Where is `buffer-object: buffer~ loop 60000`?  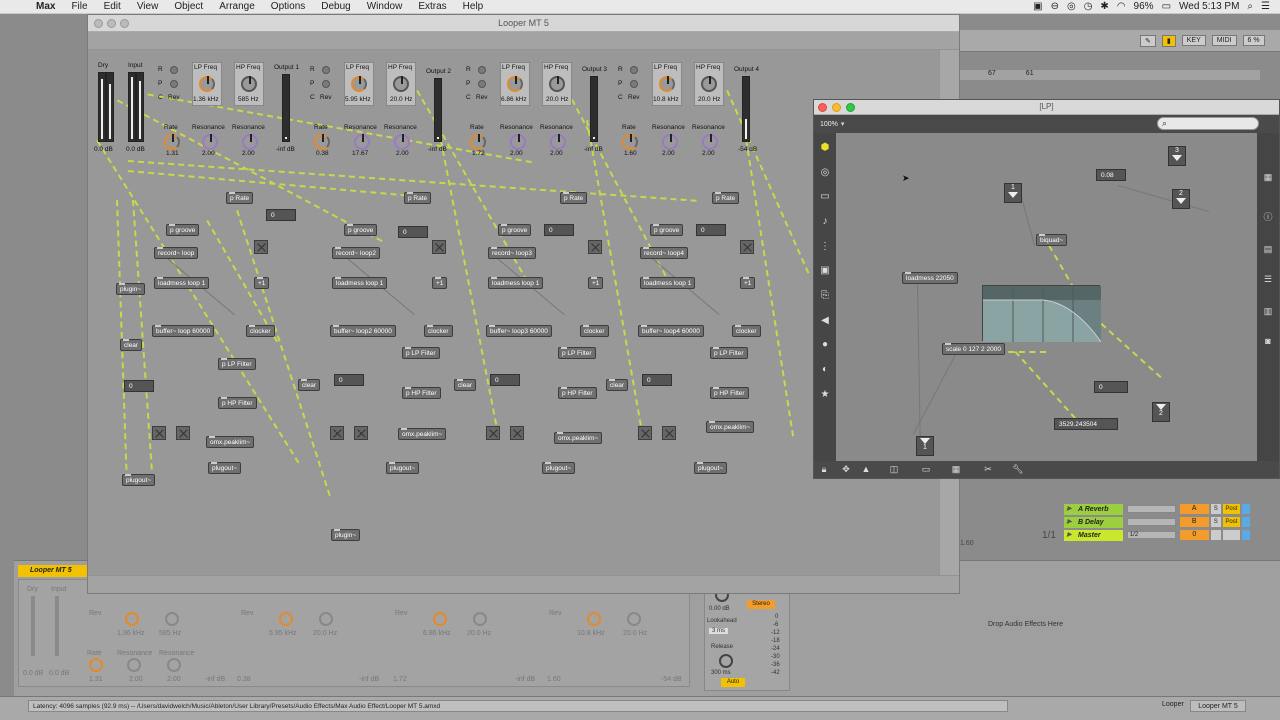 buffer-object: buffer~ loop 60000 is located at coordinates (183, 331).